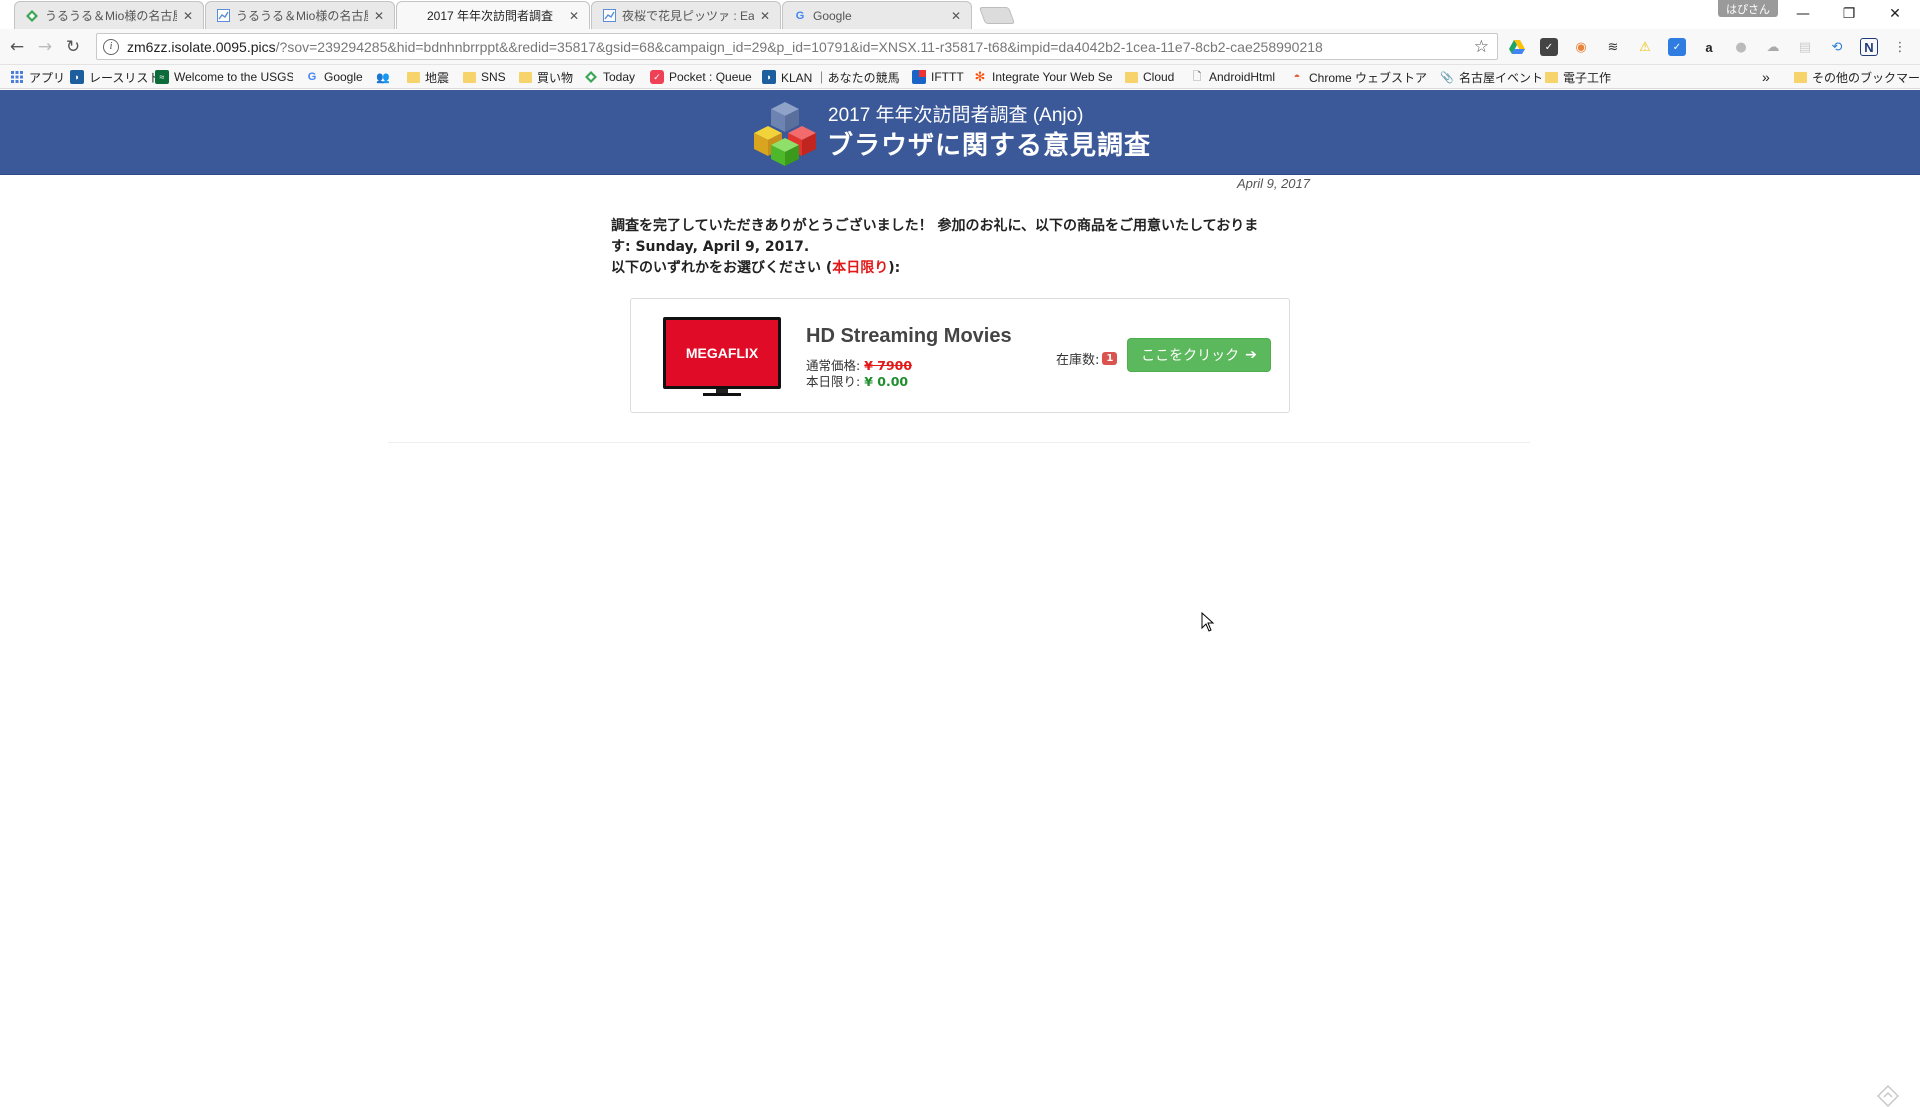  I want to click on bookmark-nagoya-events: 📎 名古屋イベント, so click(1491, 77).